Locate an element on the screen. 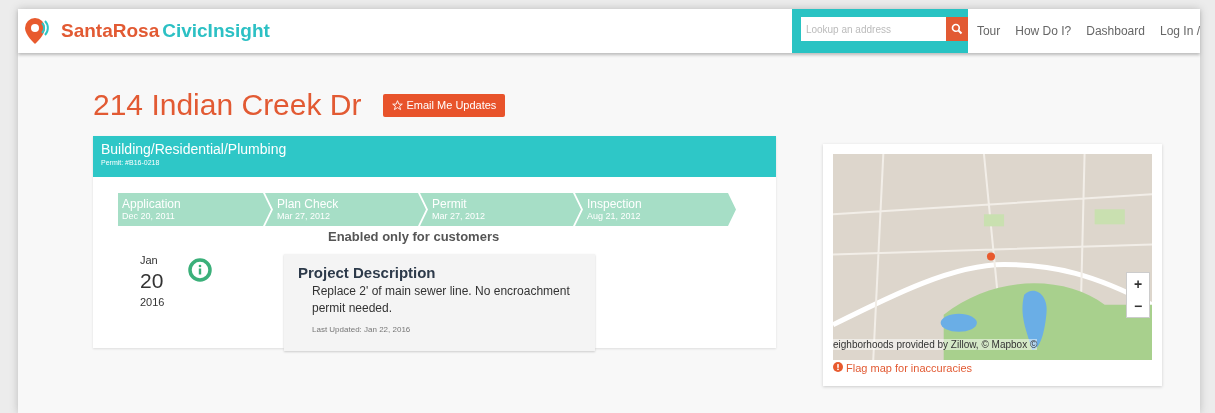 The width and height of the screenshot is (1215, 413). permit-type: Building/Residential/Plumbing is located at coordinates (194, 149).